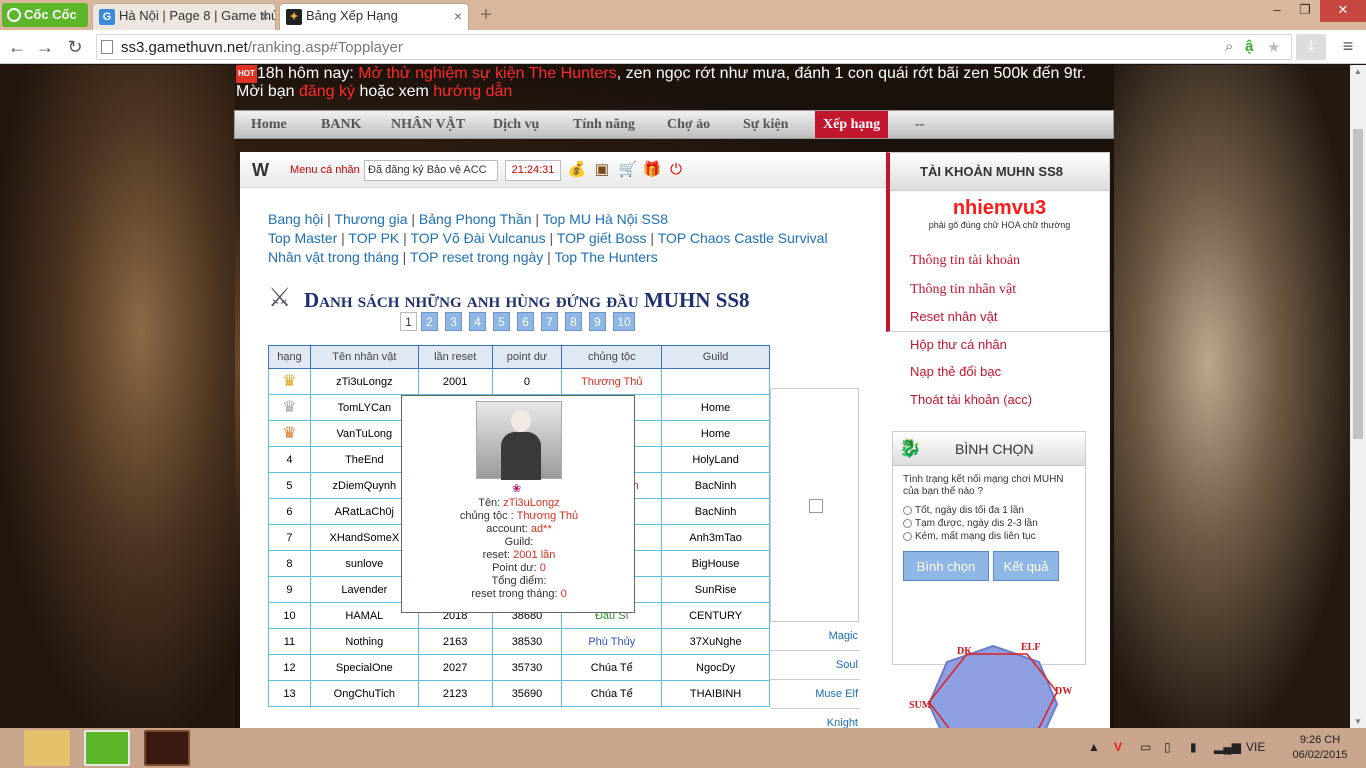  Describe the element at coordinates (958, 344) in the screenshot. I see `link-mailbox: Hộp thư cá nhân` at that location.